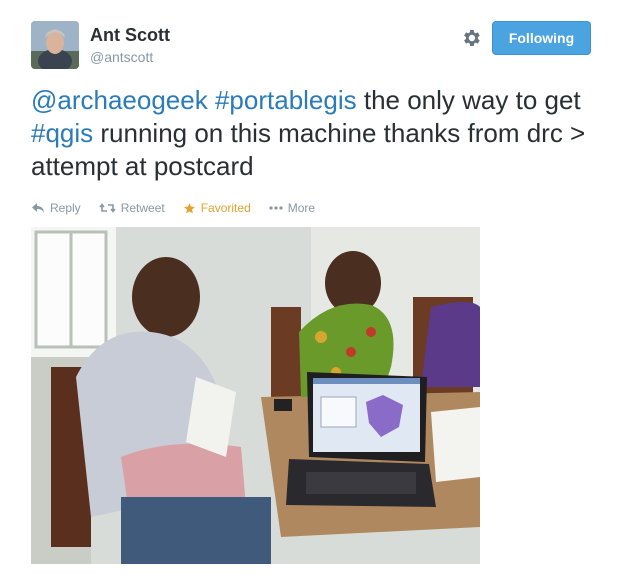 The image size is (618, 584). What do you see at coordinates (541, 38) in the screenshot?
I see `following-button: Following` at bounding box center [541, 38].